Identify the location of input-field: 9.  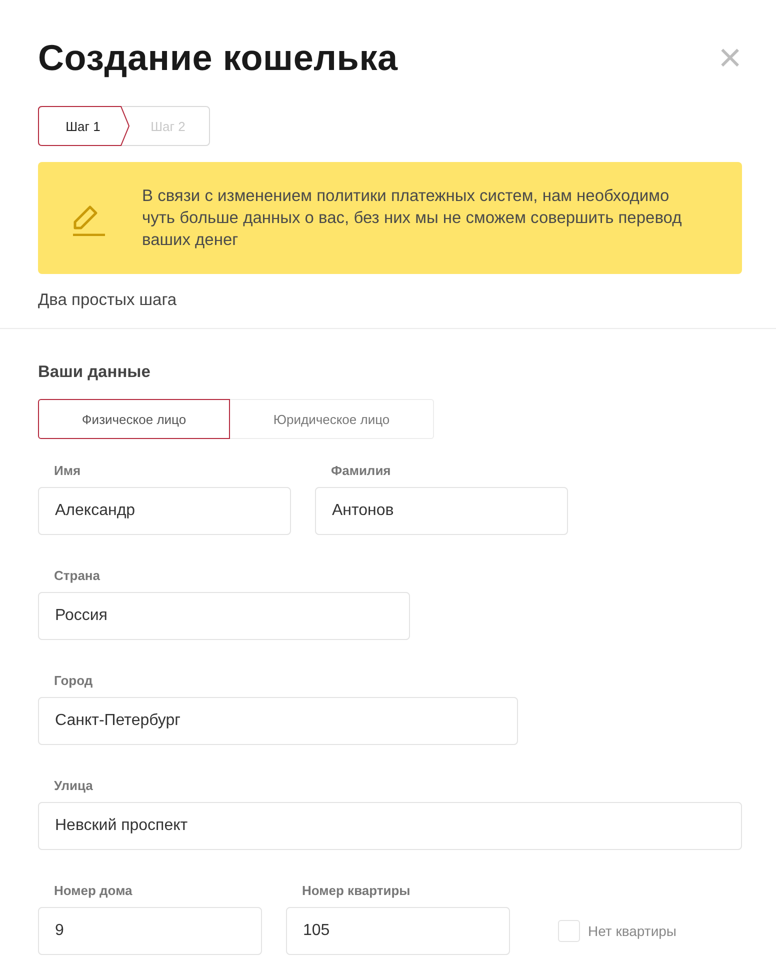
(150, 931).